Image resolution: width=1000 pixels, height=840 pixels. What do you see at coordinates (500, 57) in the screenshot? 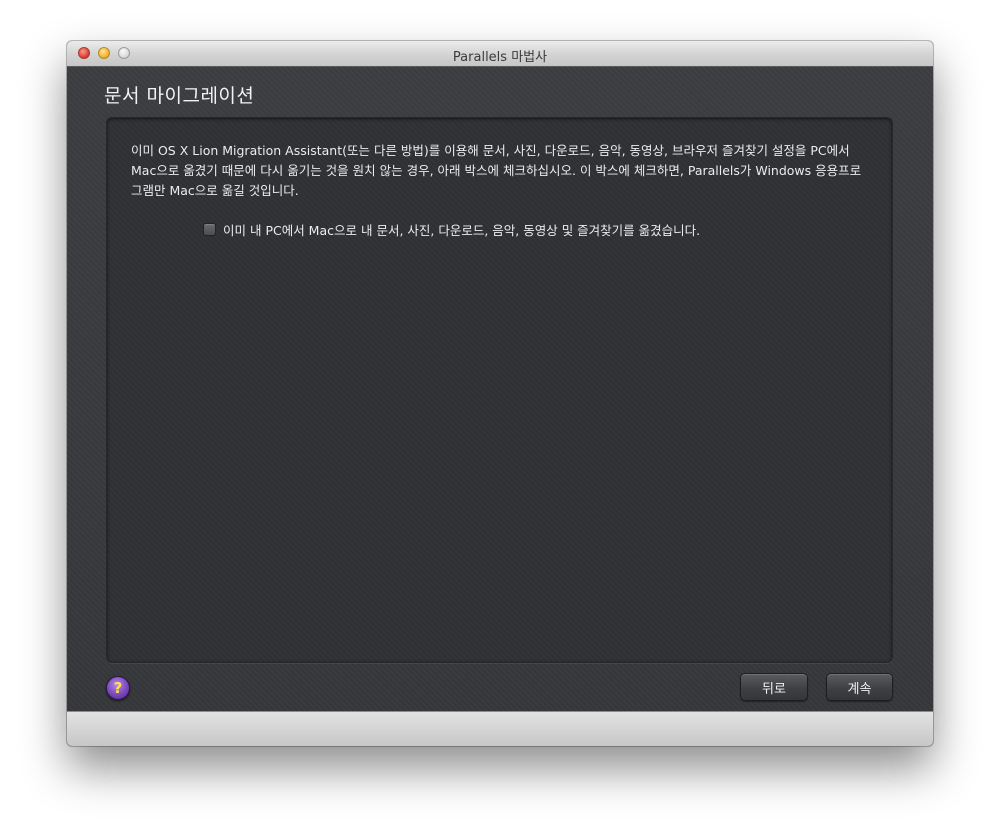
I see `window-title: Parallels 마법사` at bounding box center [500, 57].